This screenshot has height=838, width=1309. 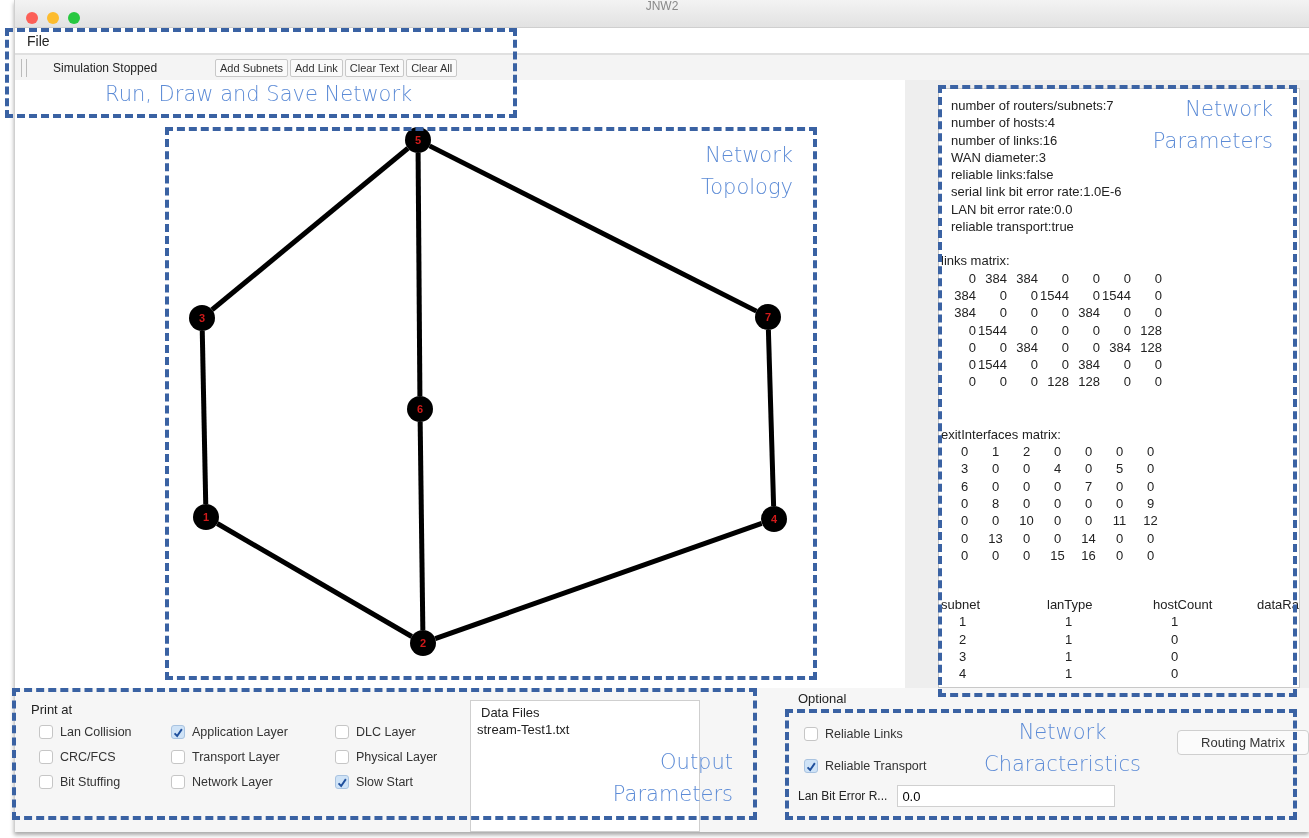 What do you see at coordinates (1004, 140) in the screenshot?
I see `parameter-line: number of links:16` at bounding box center [1004, 140].